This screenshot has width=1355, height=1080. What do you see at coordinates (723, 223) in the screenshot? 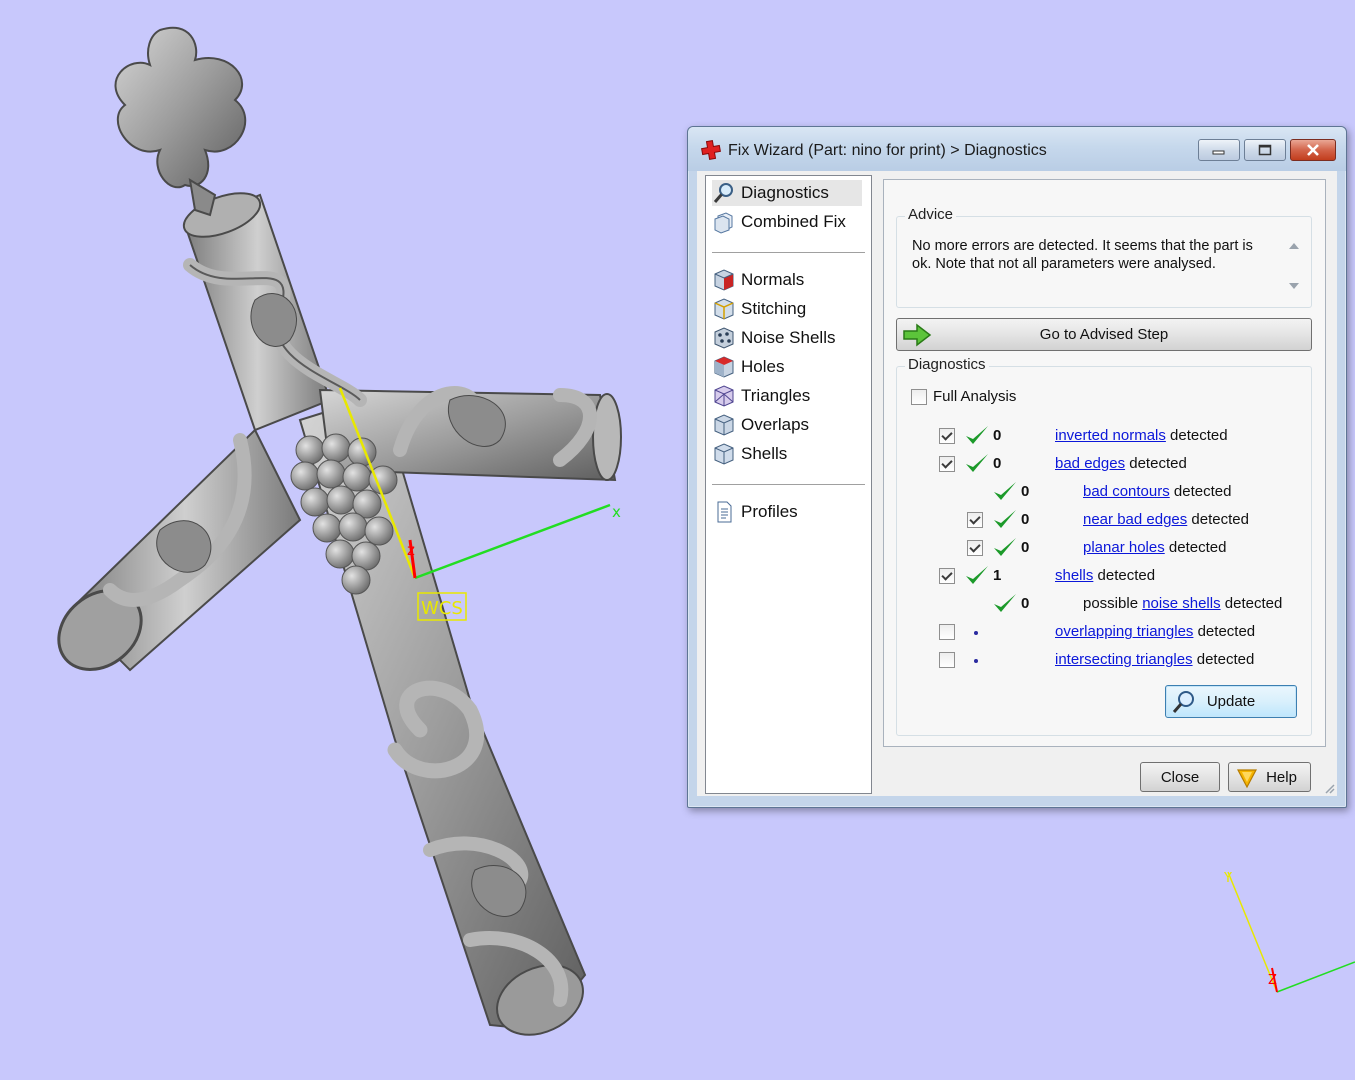
I see `cube-stack-icon` at bounding box center [723, 223].